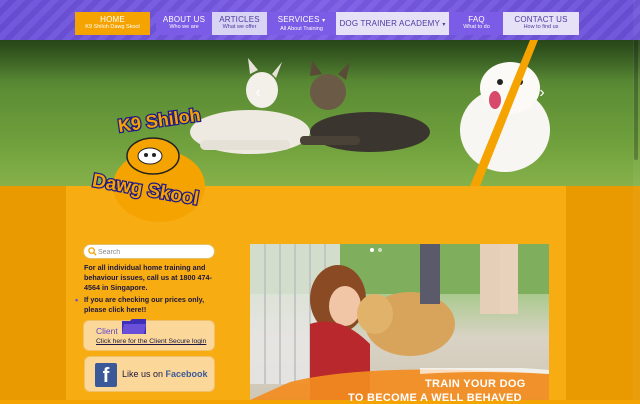  Describe the element at coordinates (106, 375) in the screenshot. I see `facebook-icon: f` at that location.